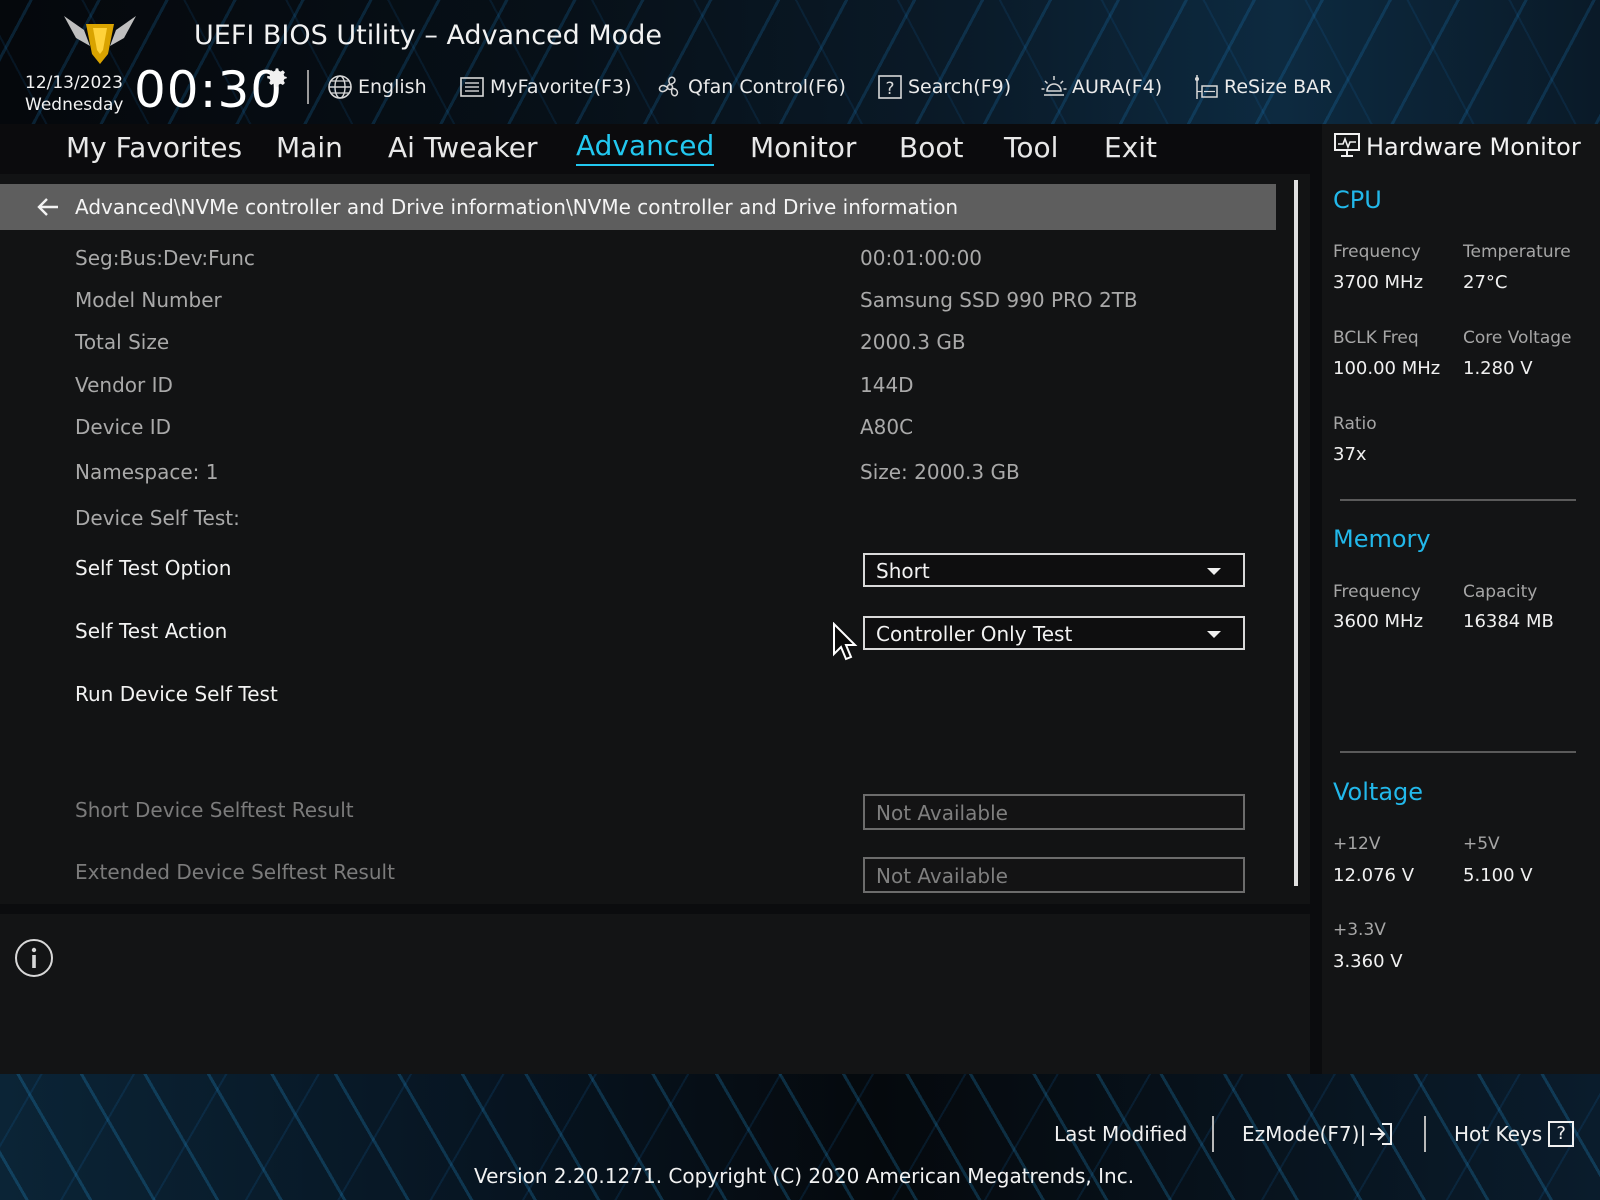 This screenshot has width=1600, height=1200. I want to click on hot-keys-button: Hot Keys ?, so click(1514, 1134).